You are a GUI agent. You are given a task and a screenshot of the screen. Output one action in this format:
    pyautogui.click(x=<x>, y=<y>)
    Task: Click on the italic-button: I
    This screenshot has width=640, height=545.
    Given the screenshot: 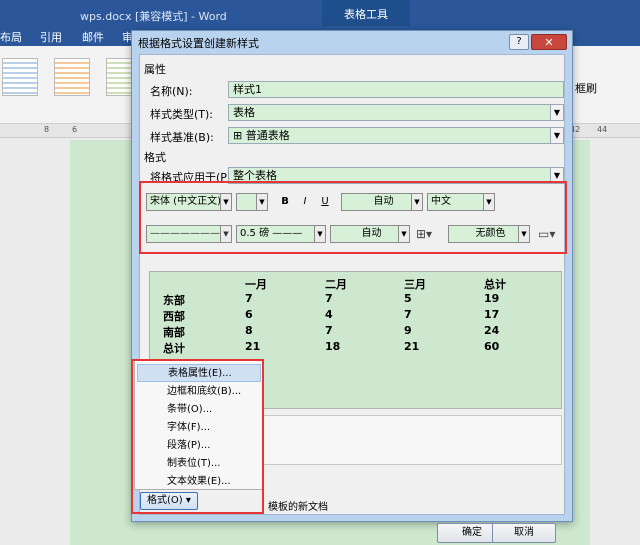 What is the action you would take?
    pyautogui.click(x=305, y=202)
    